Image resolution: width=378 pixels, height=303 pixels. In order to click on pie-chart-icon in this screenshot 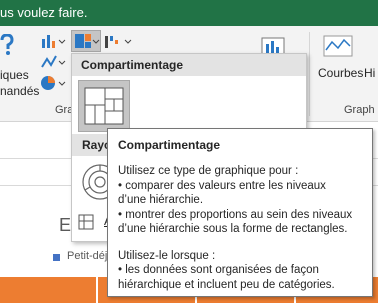, I will do `click(53, 83)`.